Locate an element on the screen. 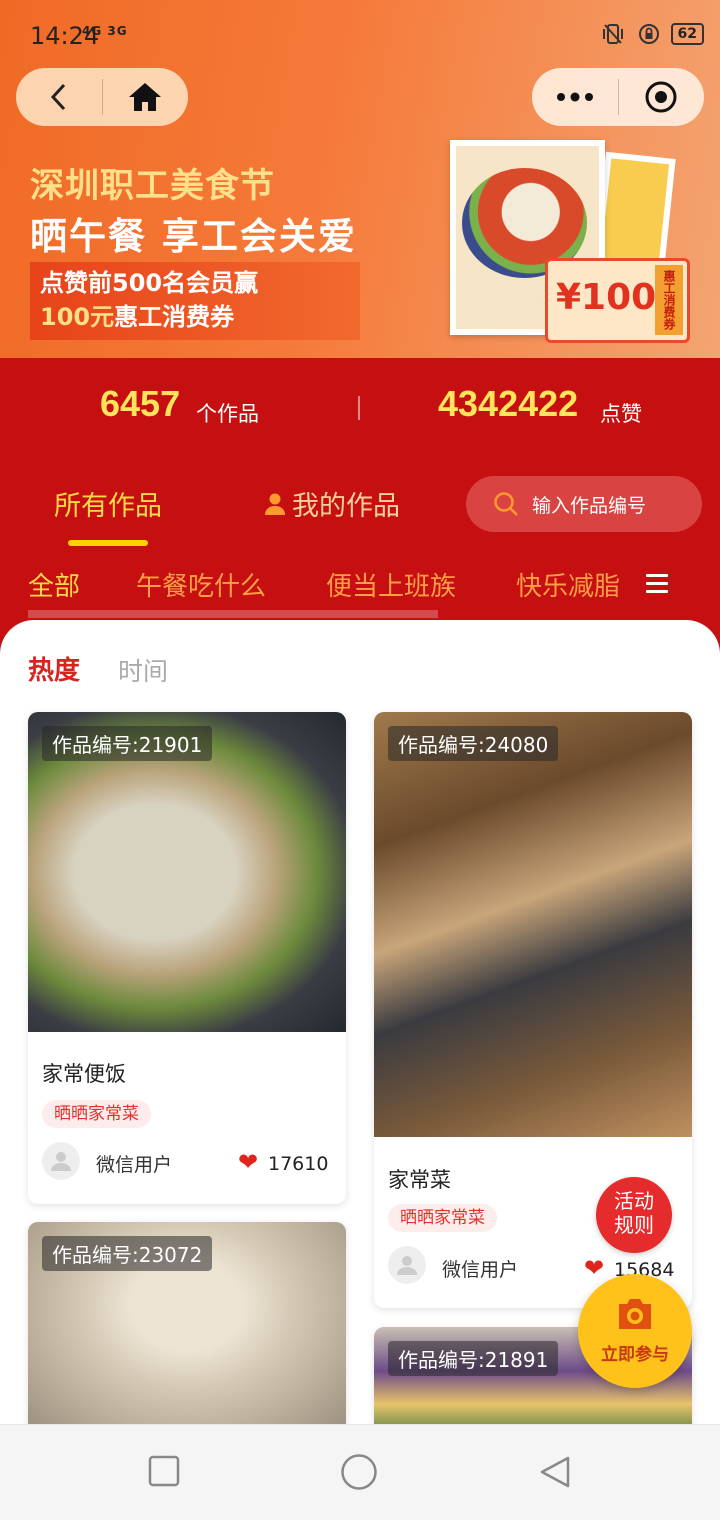 The height and width of the screenshot is (1520, 720). back-button is located at coordinates (59, 97).